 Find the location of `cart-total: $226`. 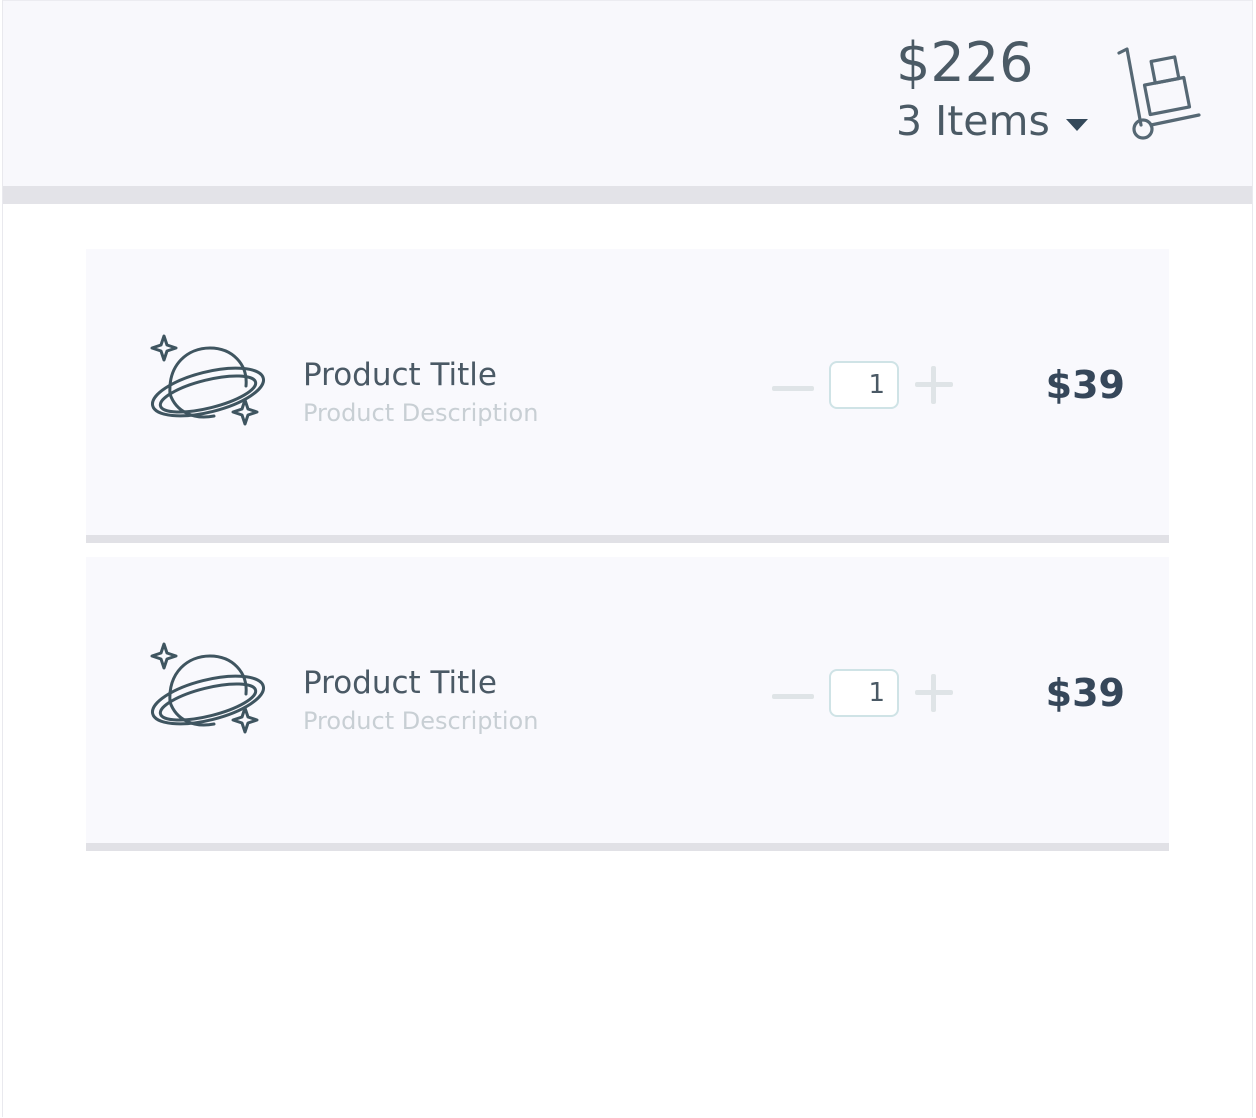

cart-total: $226 is located at coordinates (965, 62).